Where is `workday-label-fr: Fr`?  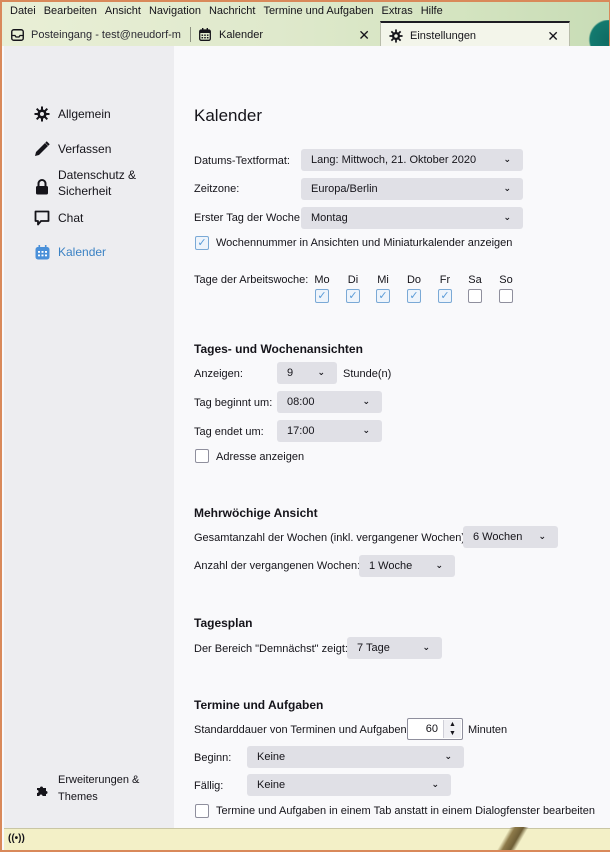
workday-label-fr: Fr is located at coordinates (445, 280).